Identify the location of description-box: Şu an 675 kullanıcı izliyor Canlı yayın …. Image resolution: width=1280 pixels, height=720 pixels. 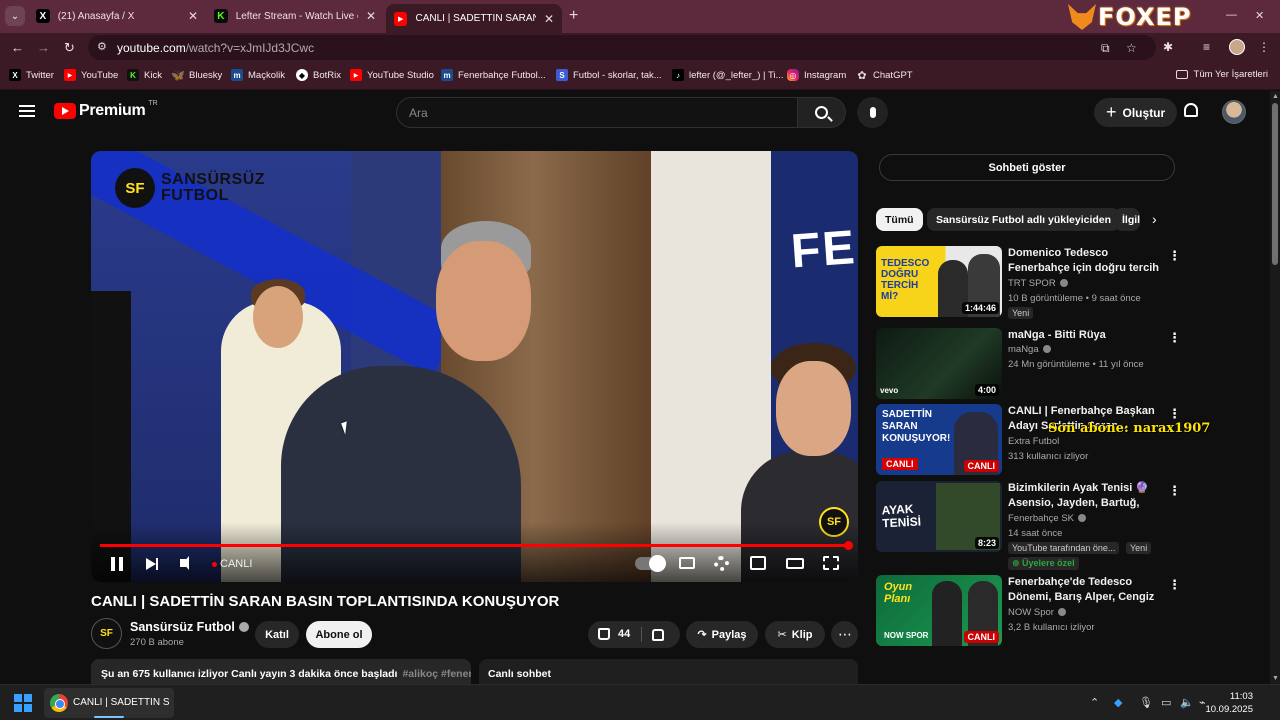
(281, 671).